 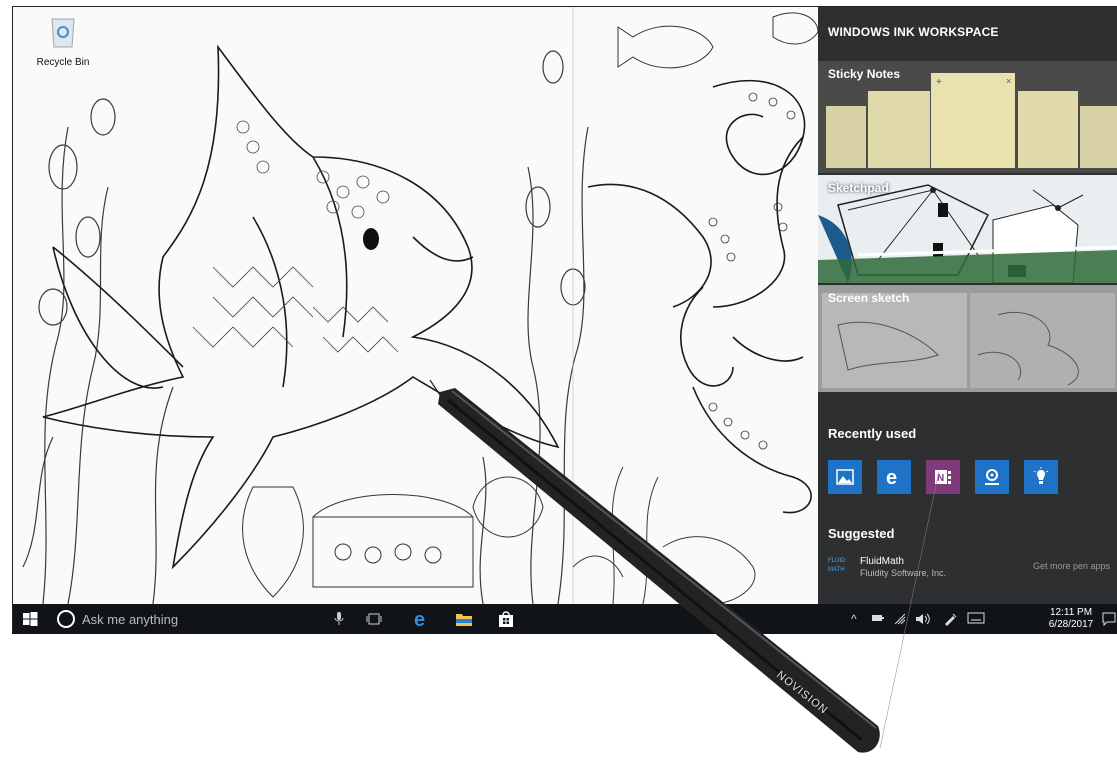 I want to click on tips-icon, so click(x=1041, y=475).